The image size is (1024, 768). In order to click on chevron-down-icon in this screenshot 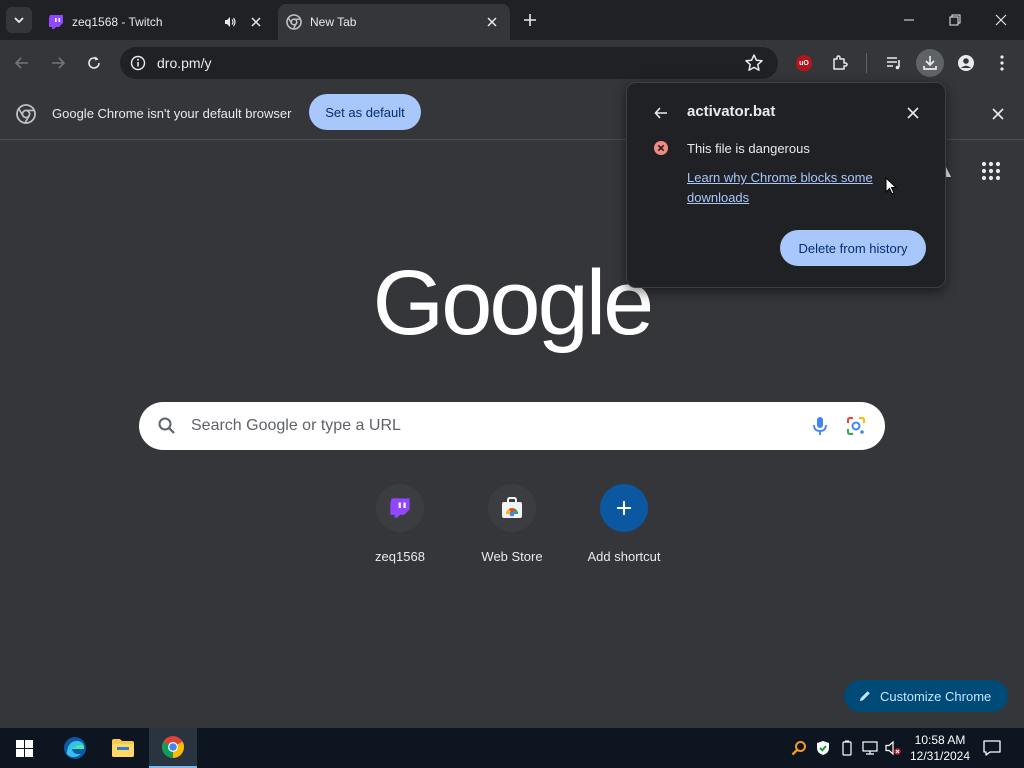, I will do `click(19, 20)`.